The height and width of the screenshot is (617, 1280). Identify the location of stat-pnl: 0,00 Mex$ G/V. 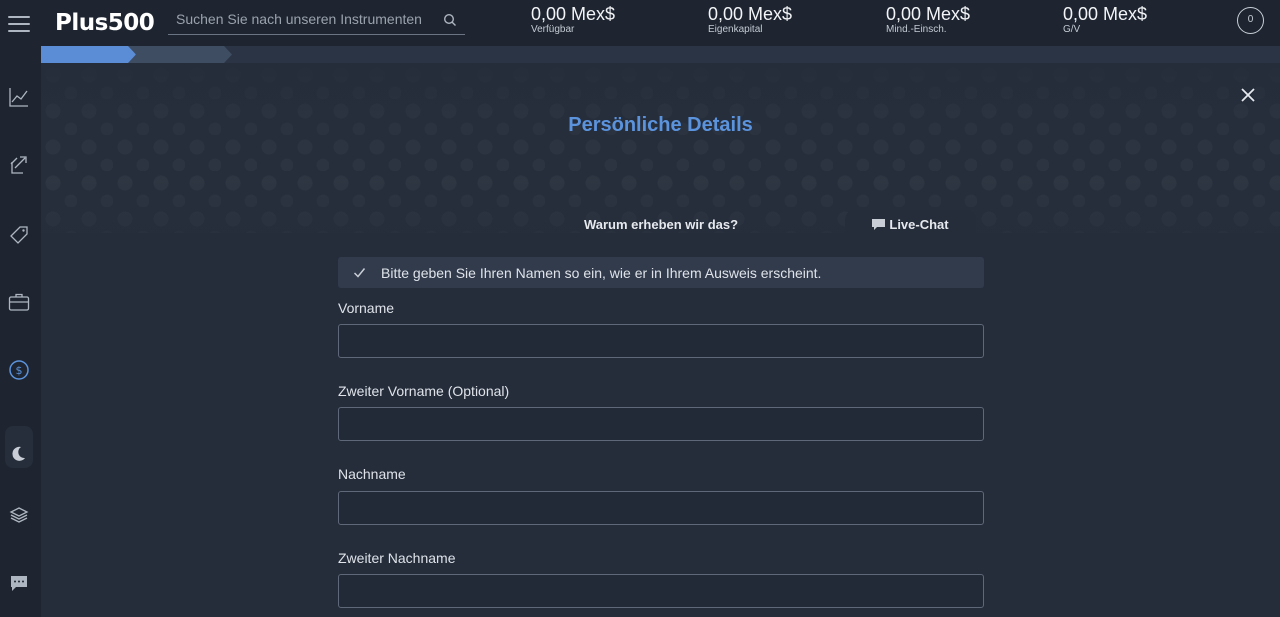
(1105, 20).